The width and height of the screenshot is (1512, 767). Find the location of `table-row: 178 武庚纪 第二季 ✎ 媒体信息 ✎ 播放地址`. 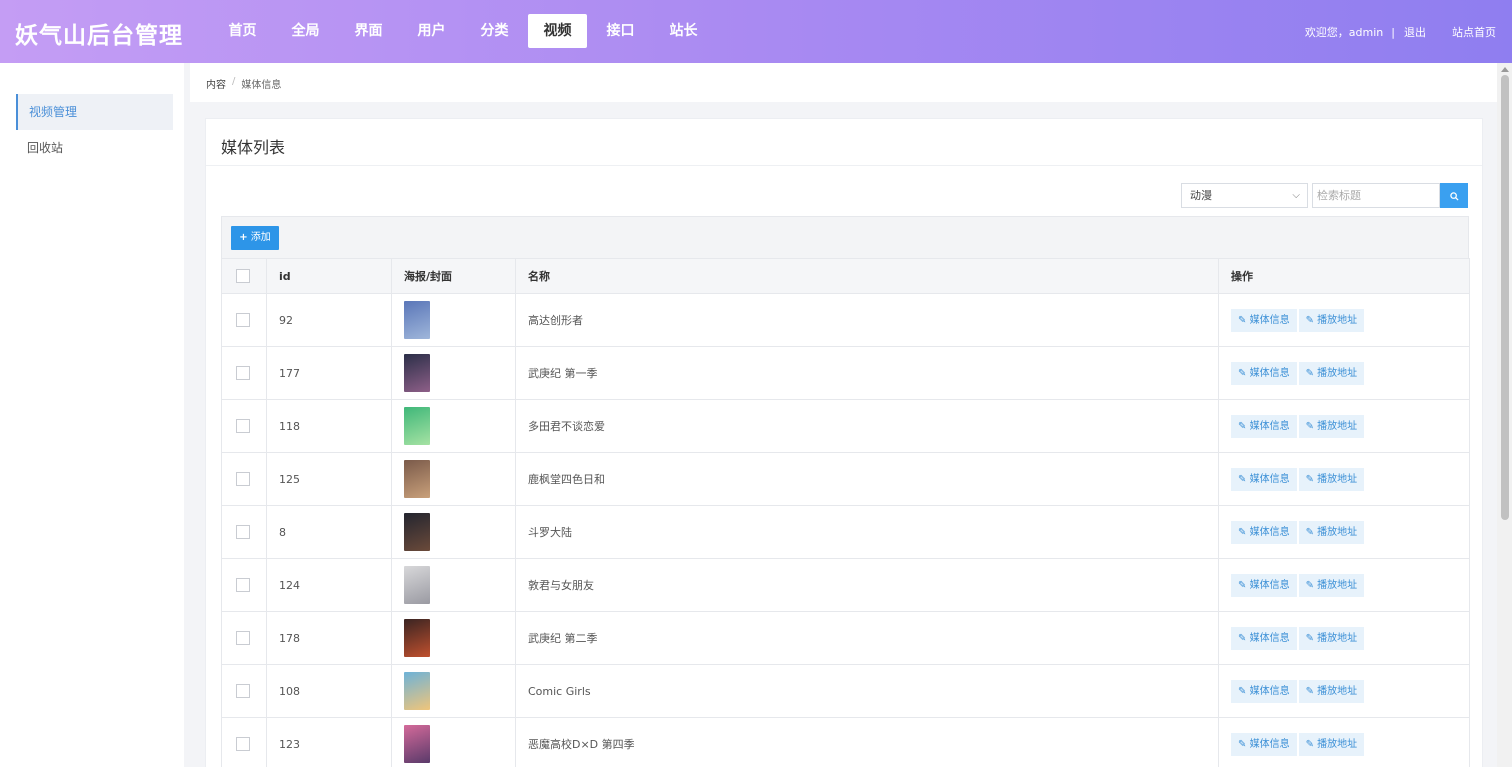

table-row: 178 武庚纪 第二季 ✎ 媒体信息 ✎ 播放地址 is located at coordinates (845, 638).